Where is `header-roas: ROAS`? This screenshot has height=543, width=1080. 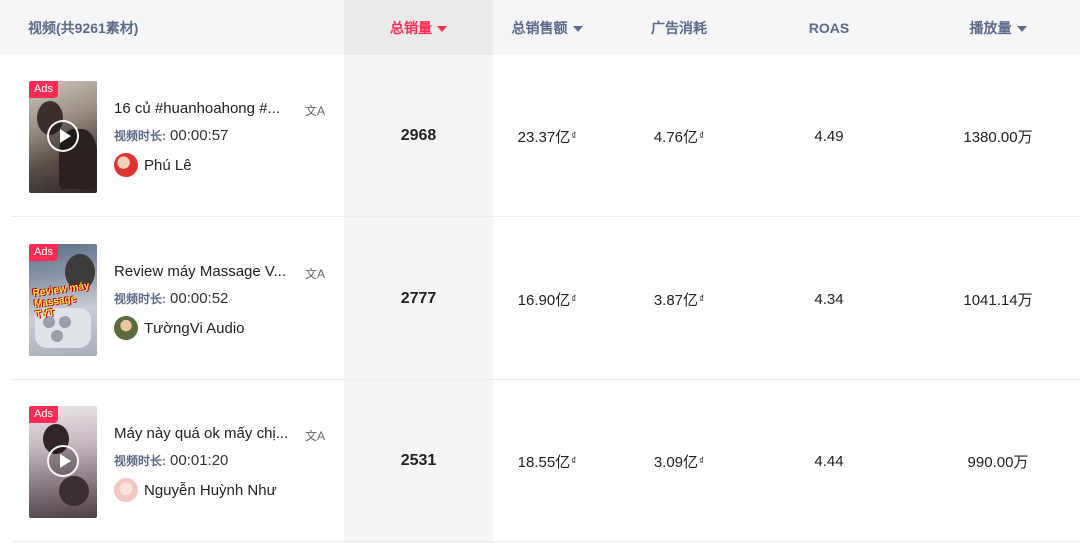 header-roas: ROAS is located at coordinates (829, 27).